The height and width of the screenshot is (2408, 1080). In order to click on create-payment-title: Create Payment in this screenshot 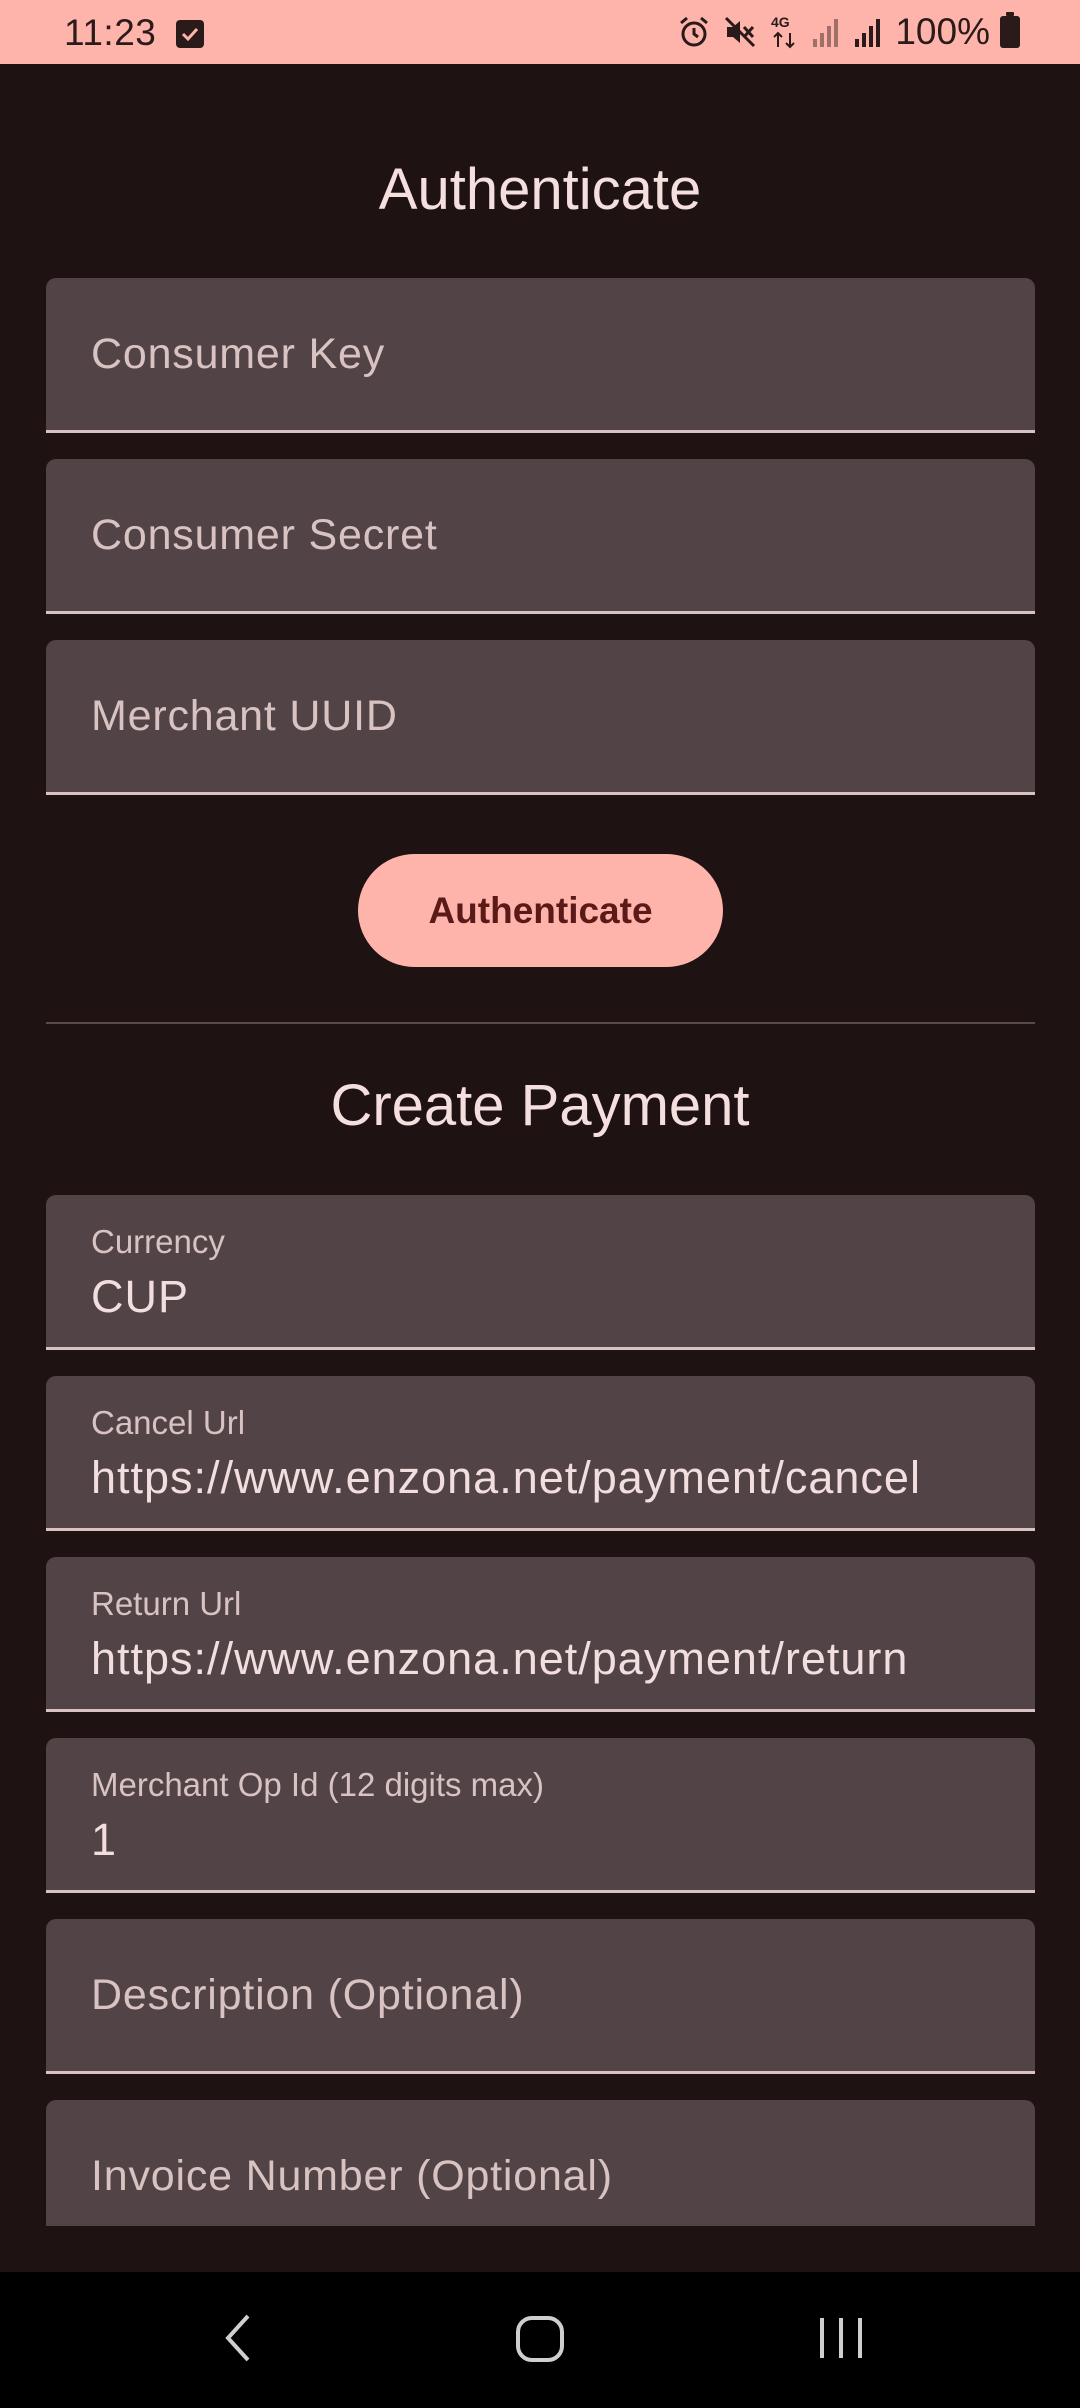, I will do `click(540, 1105)`.